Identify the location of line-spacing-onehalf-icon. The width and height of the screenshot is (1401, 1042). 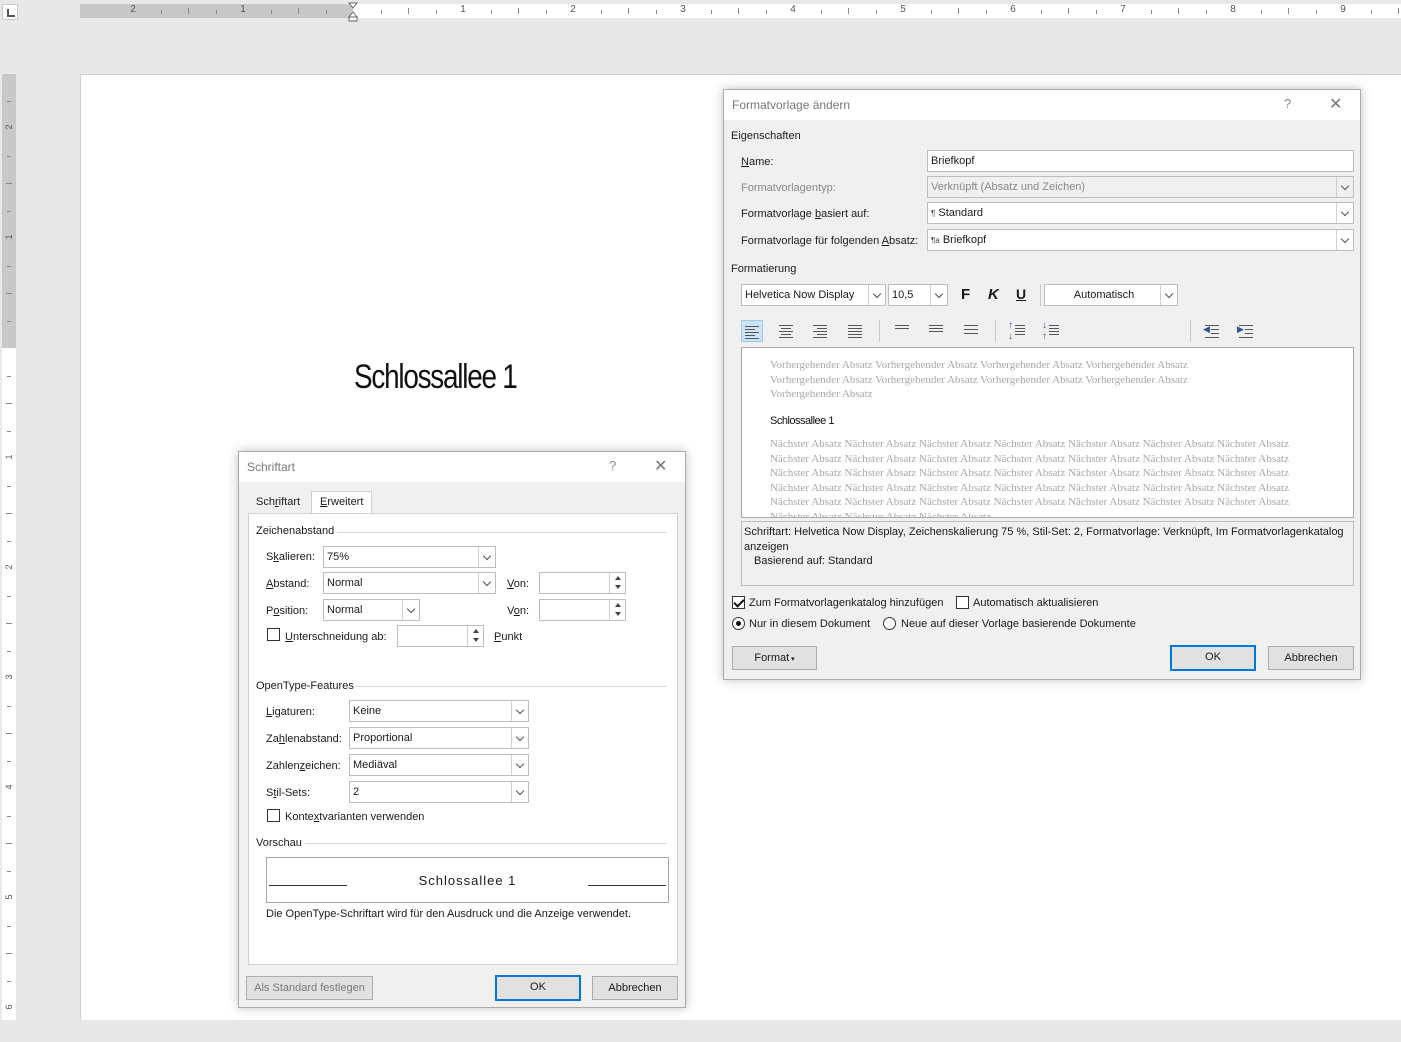
(936, 331).